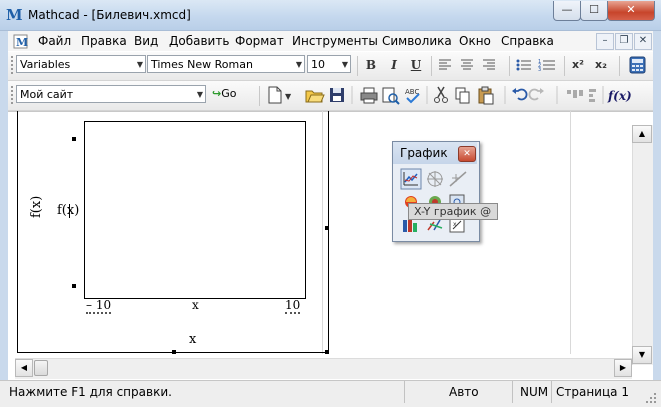 This screenshot has height=407, width=661. What do you see at coordinates (195, 305) in the screenshot?
I see `x-axis-placeholder: x` at bounding box center [195, 305].